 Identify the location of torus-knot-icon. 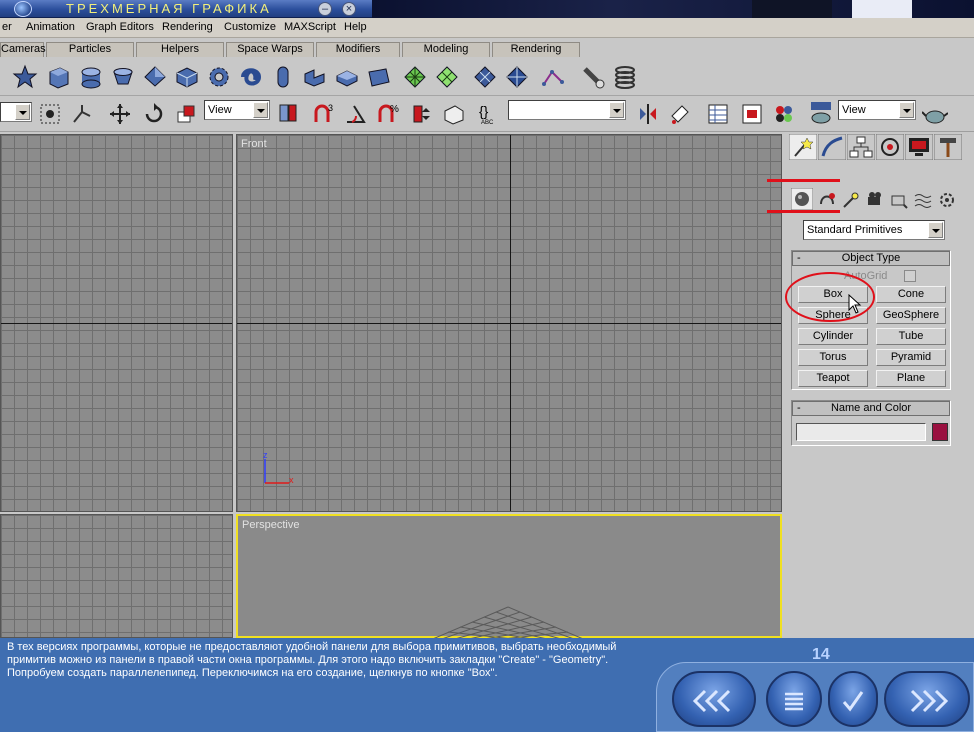
(251, 77).